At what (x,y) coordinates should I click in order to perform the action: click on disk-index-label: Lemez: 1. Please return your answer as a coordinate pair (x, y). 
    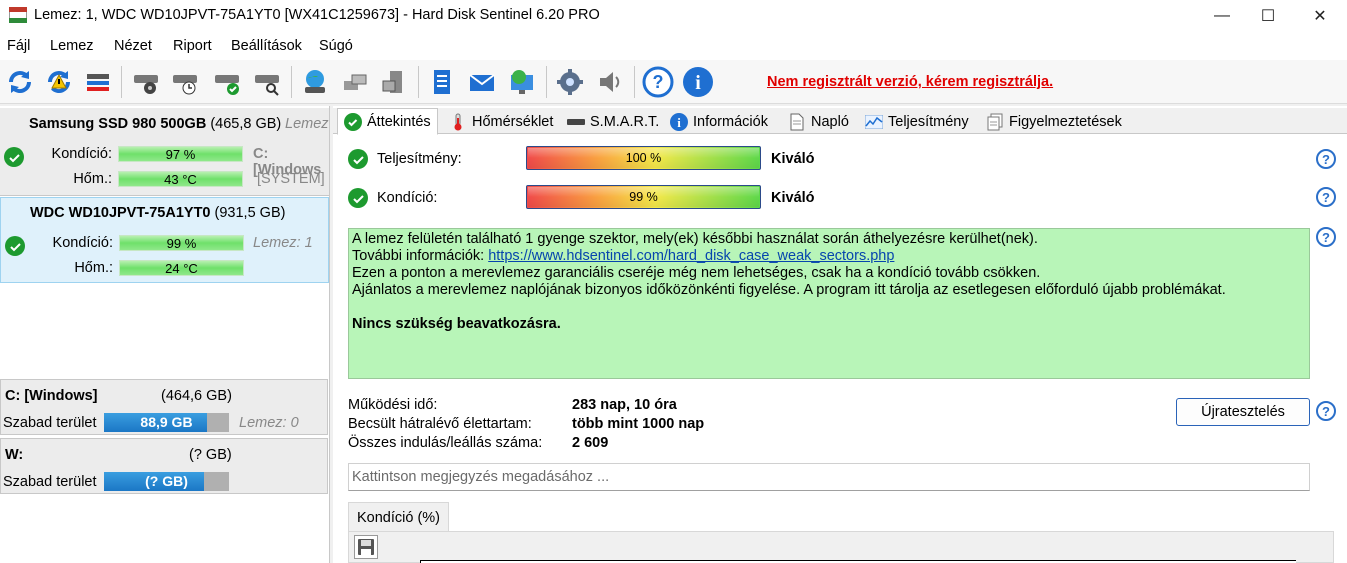
    Looking at the image, I should click on (283, 243).